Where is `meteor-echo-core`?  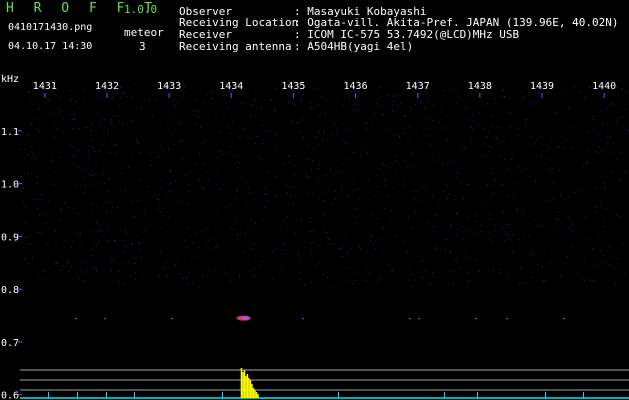 meteor-echo-core is located at coordinates (245, 318).